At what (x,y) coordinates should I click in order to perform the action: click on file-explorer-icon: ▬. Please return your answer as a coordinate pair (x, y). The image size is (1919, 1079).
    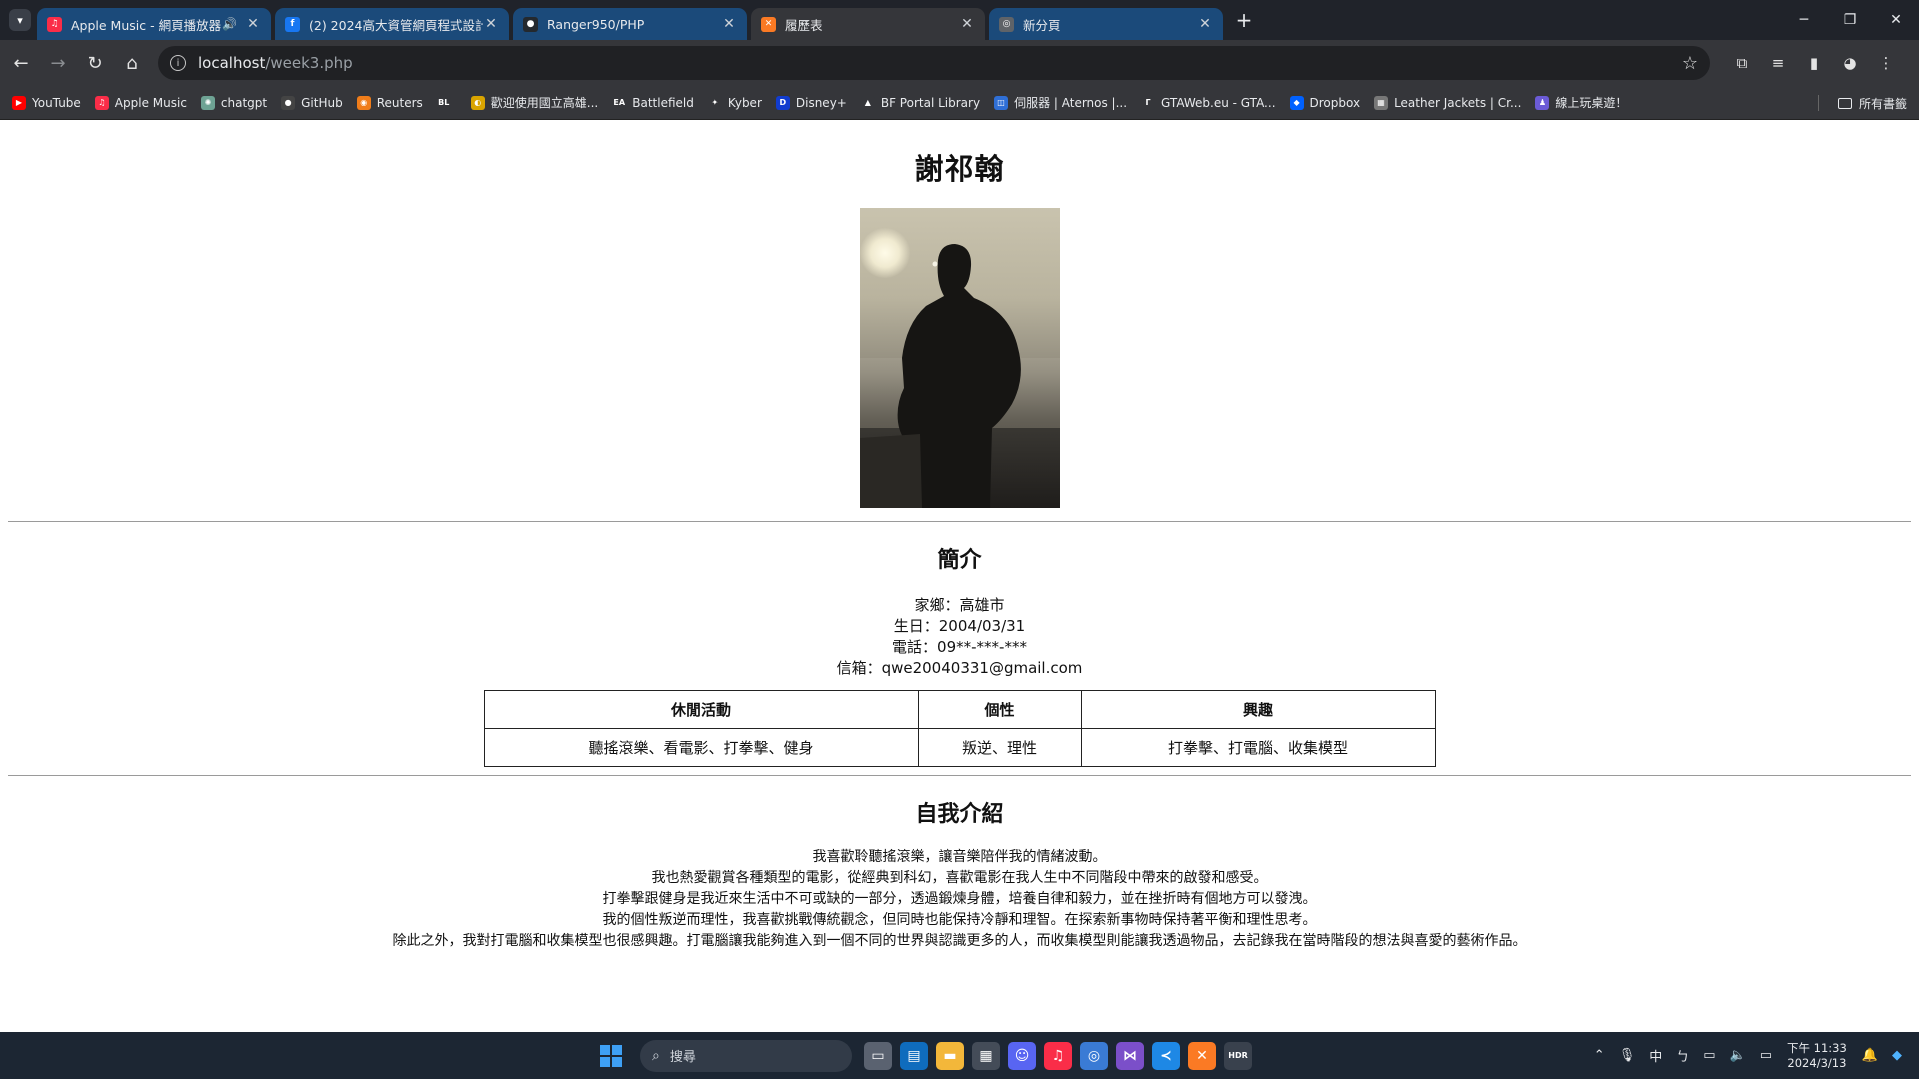
    Looking at the image, I should click on (950, 1055).